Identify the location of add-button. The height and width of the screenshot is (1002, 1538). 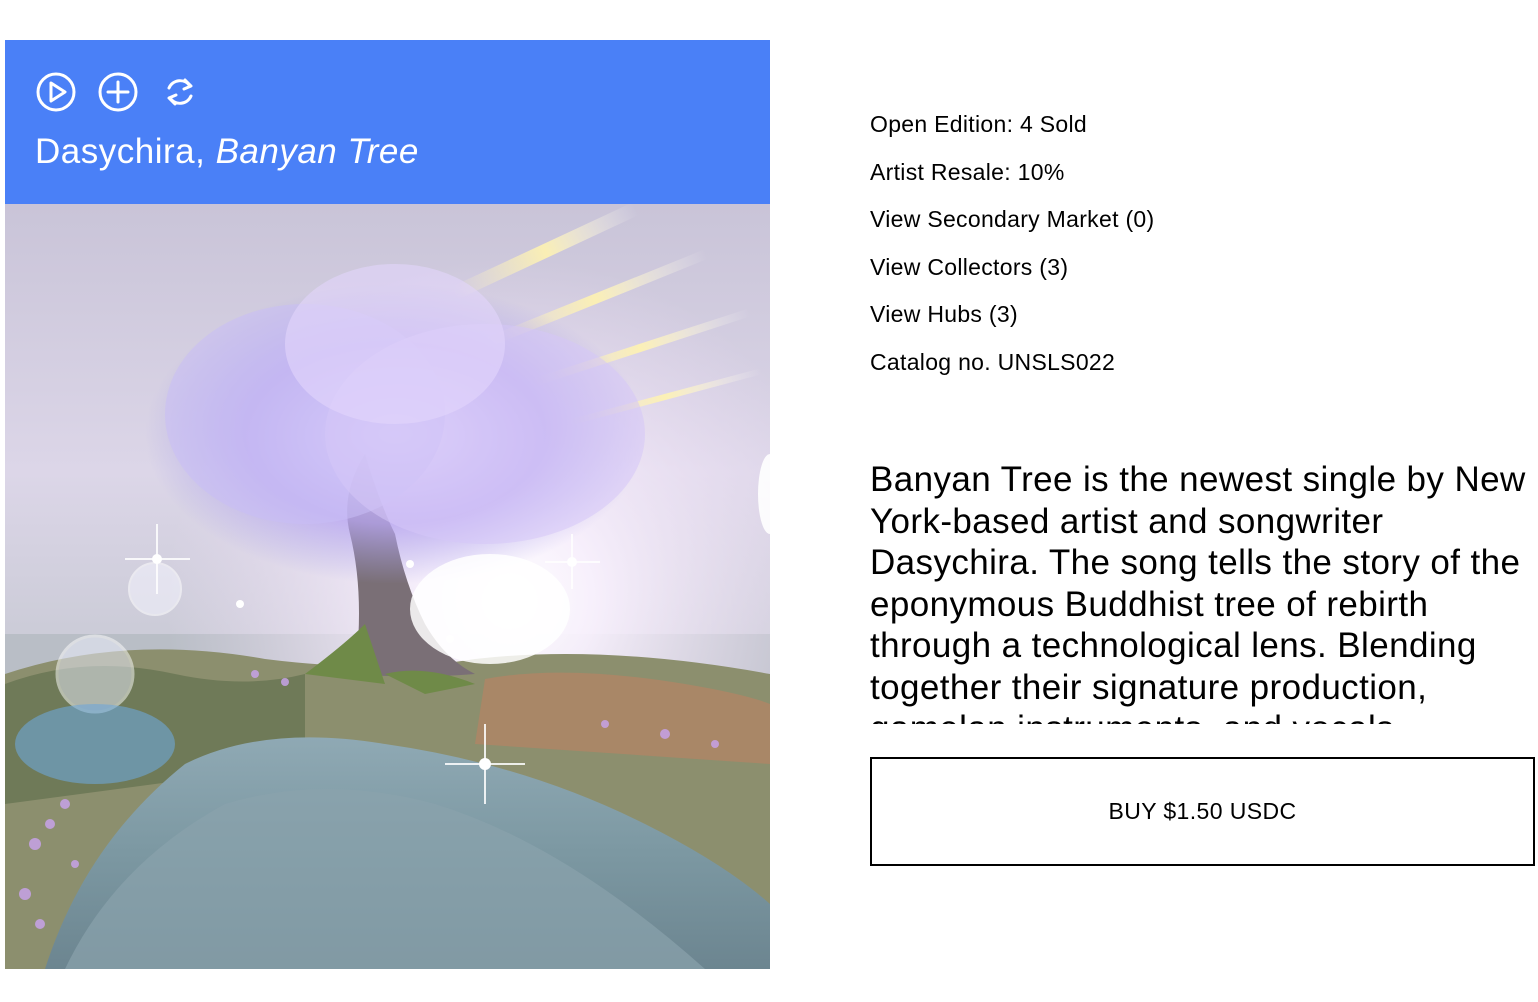
(118, 92).